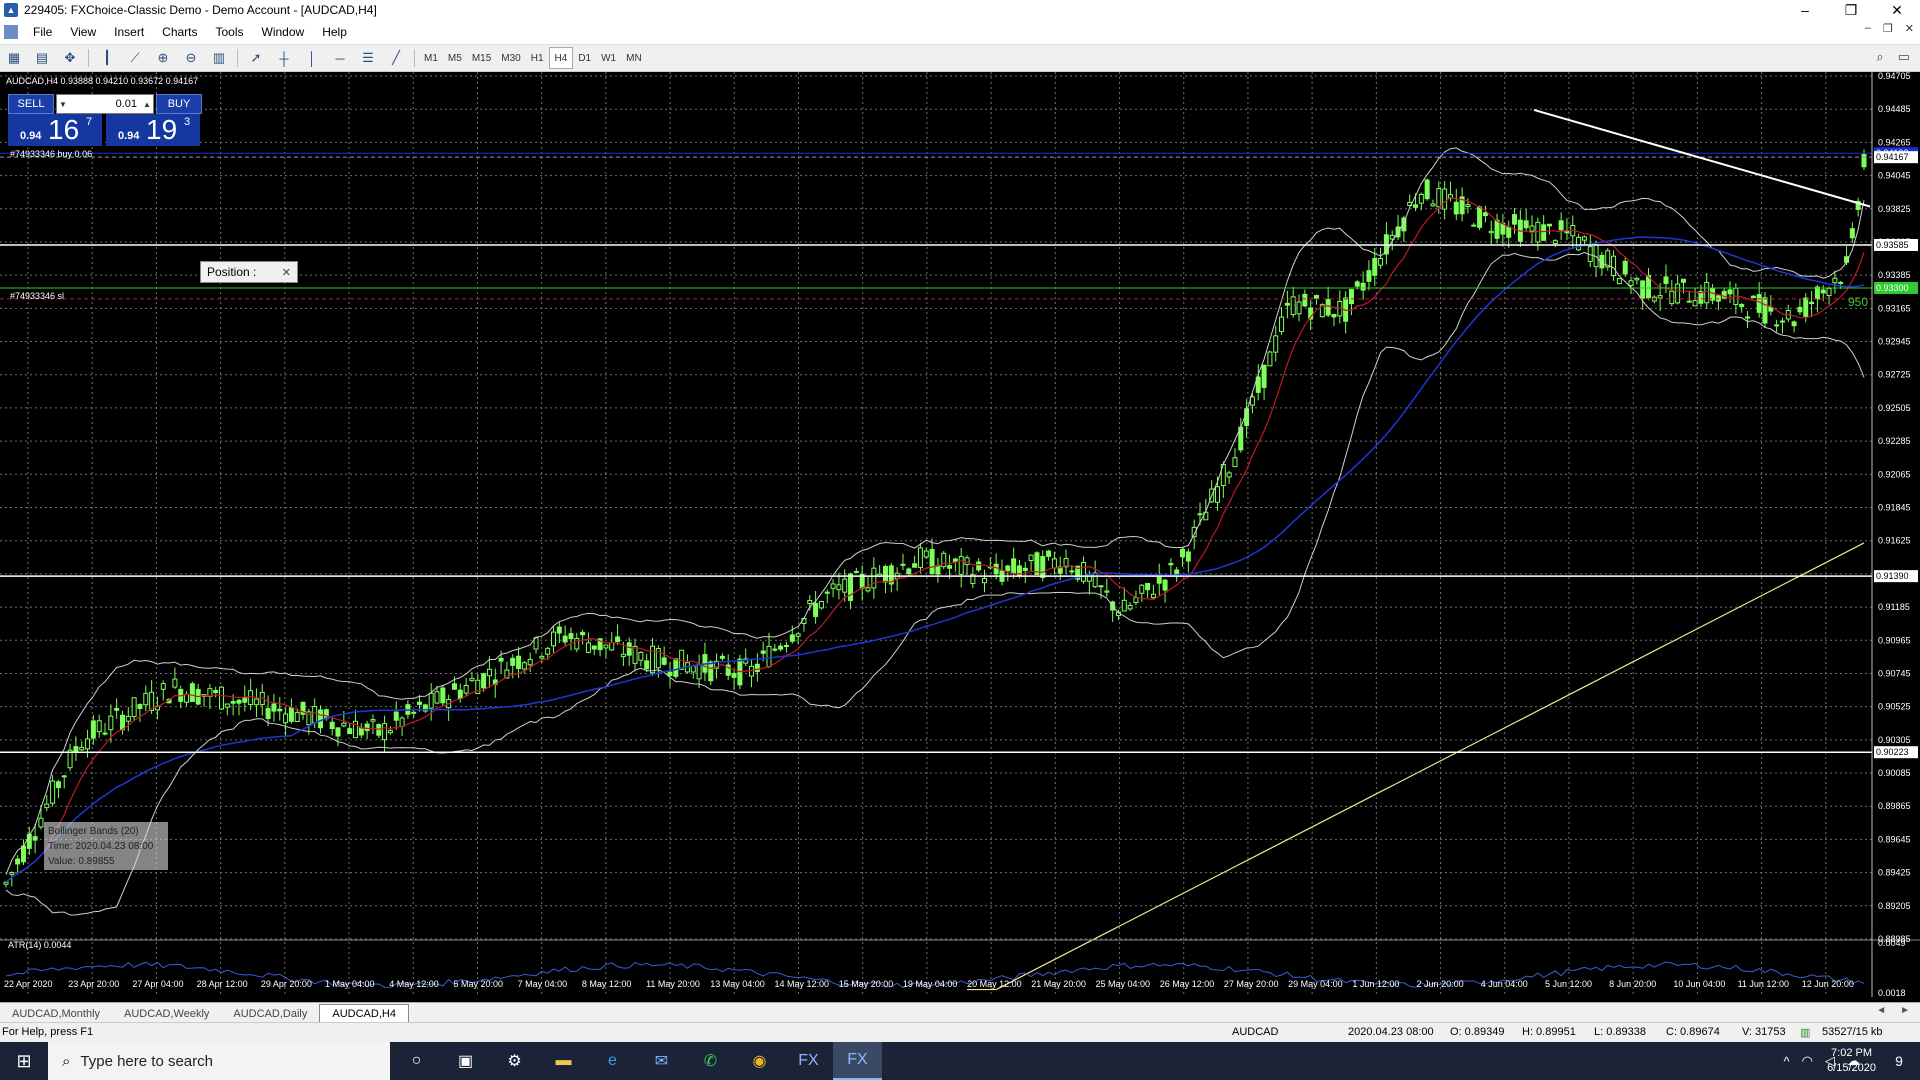 The width and height of the screenshot is (1920, 1080). I want to click on menu-window: Window, so click(283, 32).